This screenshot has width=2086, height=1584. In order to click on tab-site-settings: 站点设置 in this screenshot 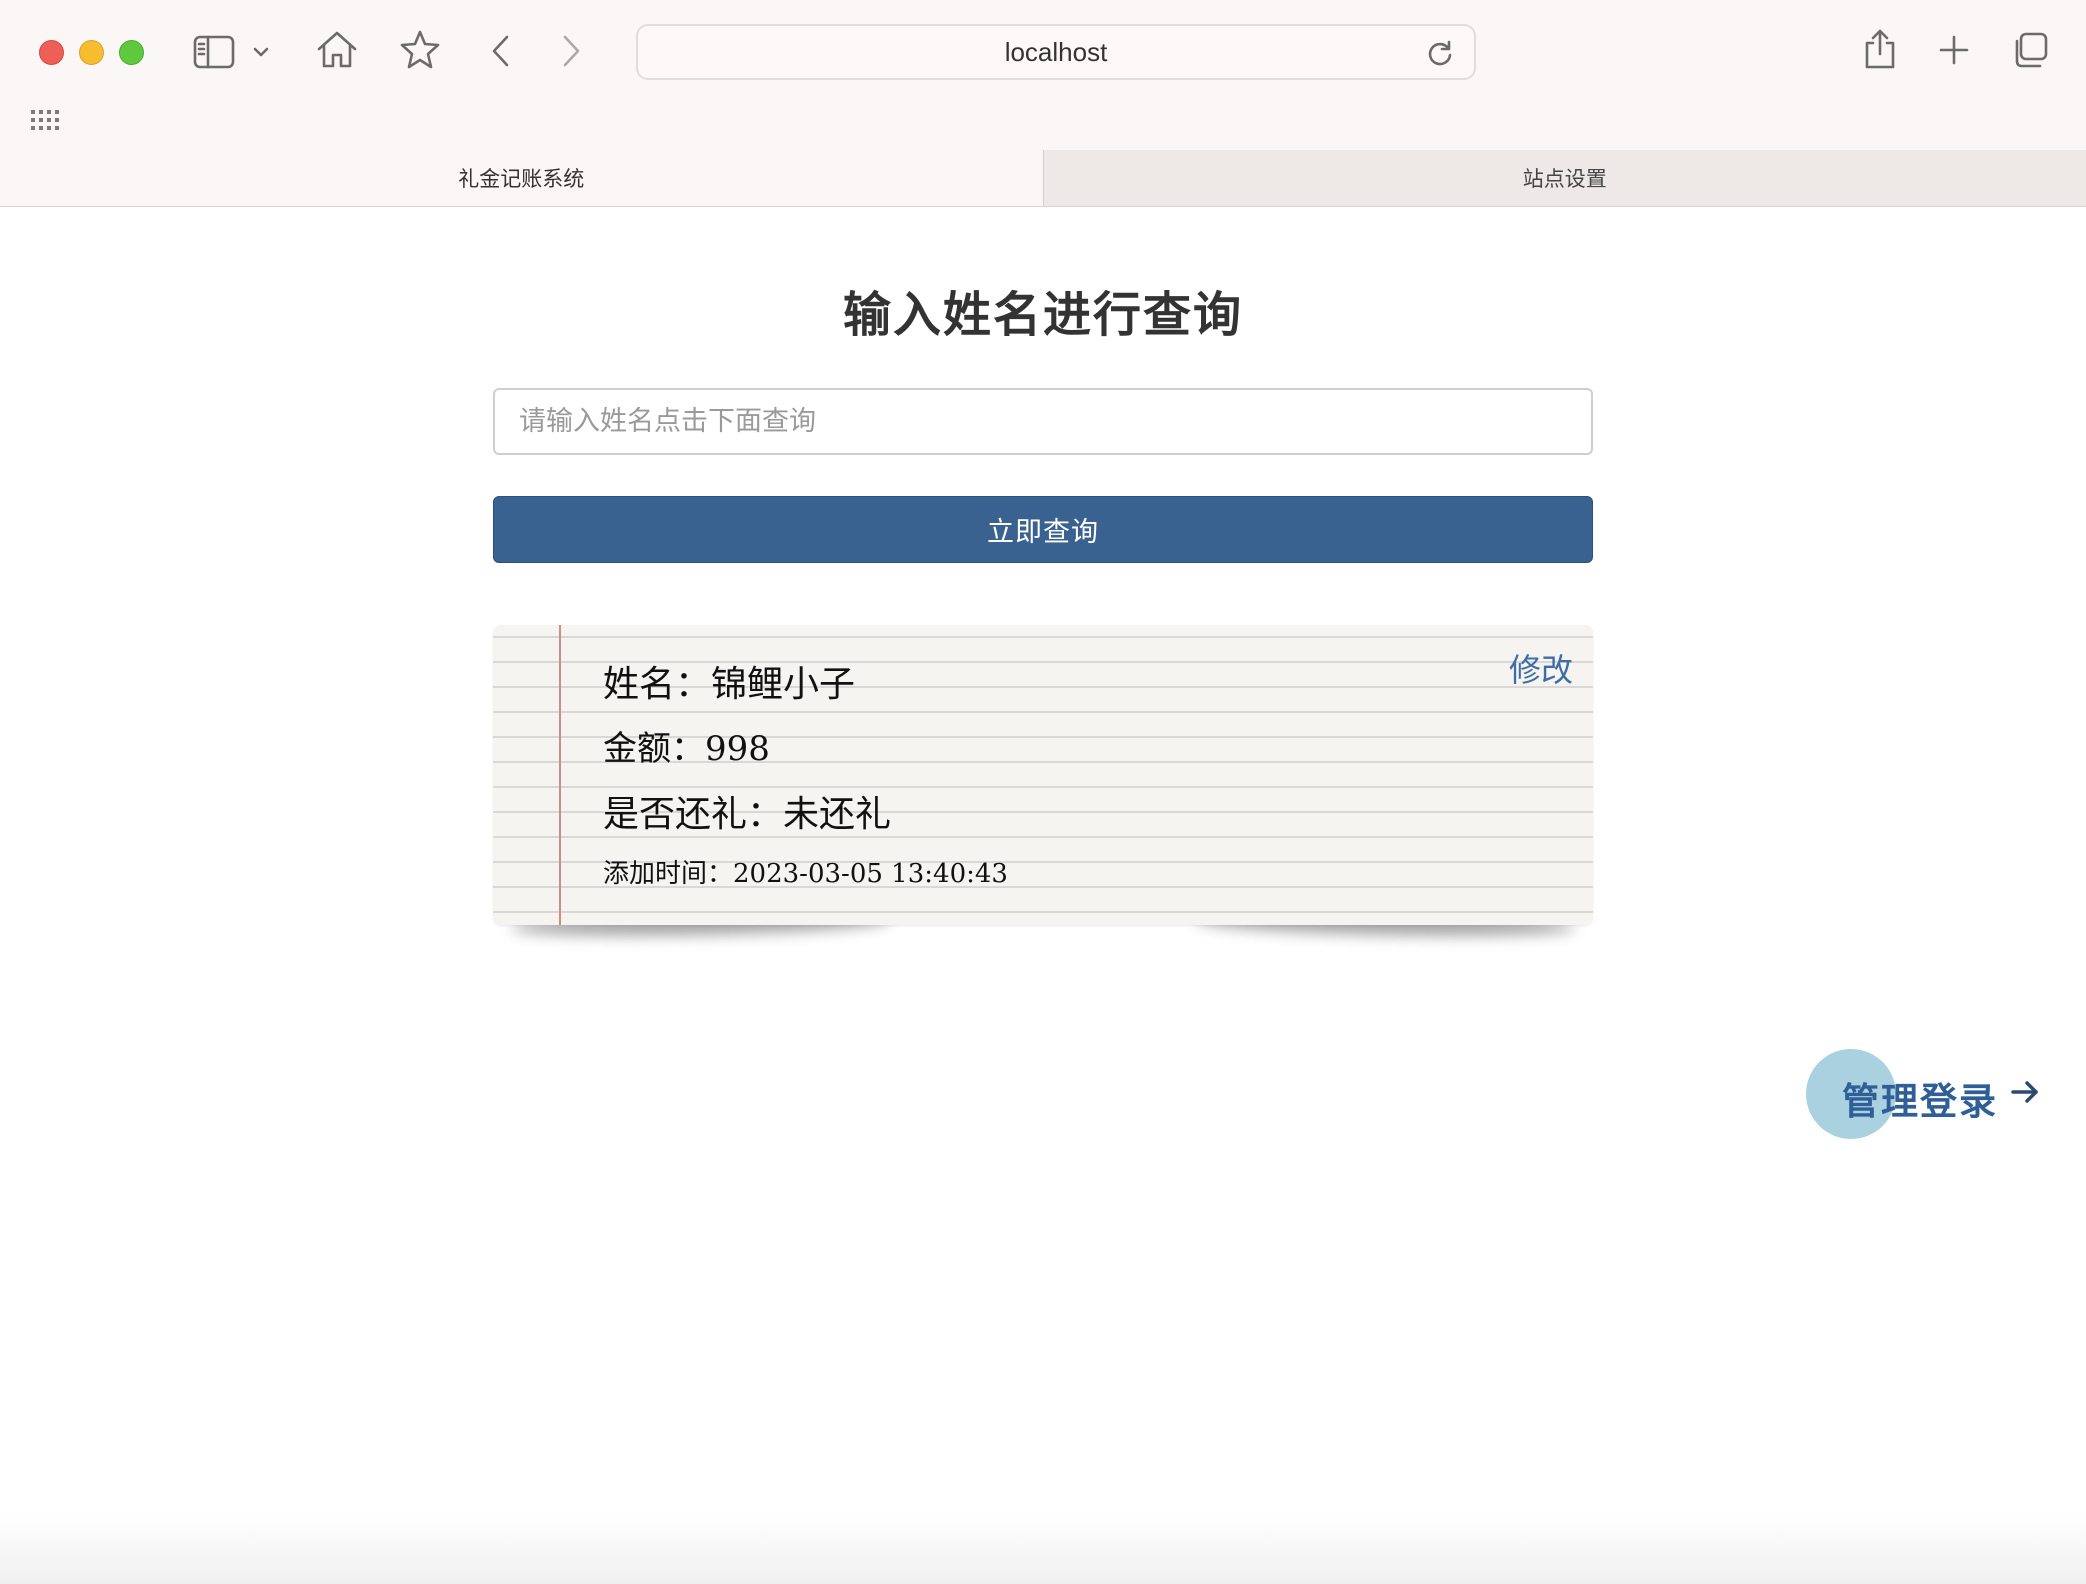, I will do `click(1564, 178)`.